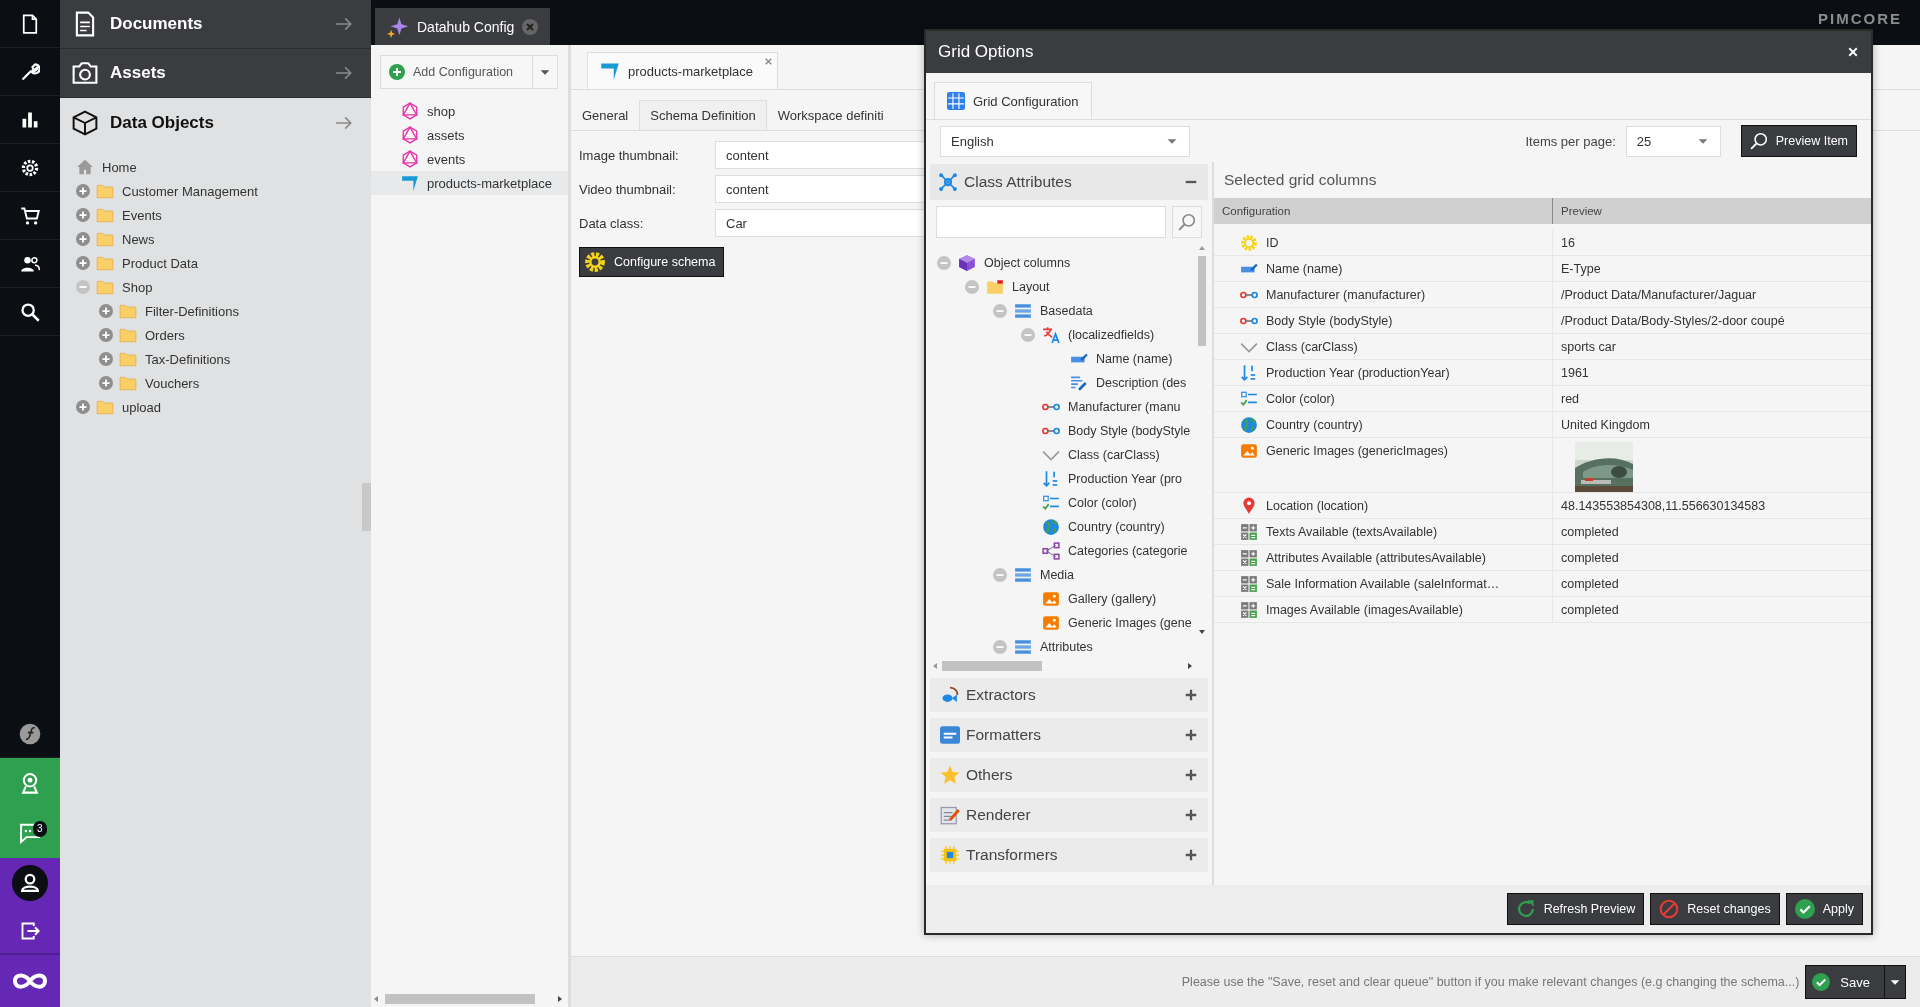 The height and width of the screenshot is (1007, 1920). What do you see at coordinates (469, 183) in the screenshot?
I see `configuration-item: products-marketplace` at bounding box center [469, 183].